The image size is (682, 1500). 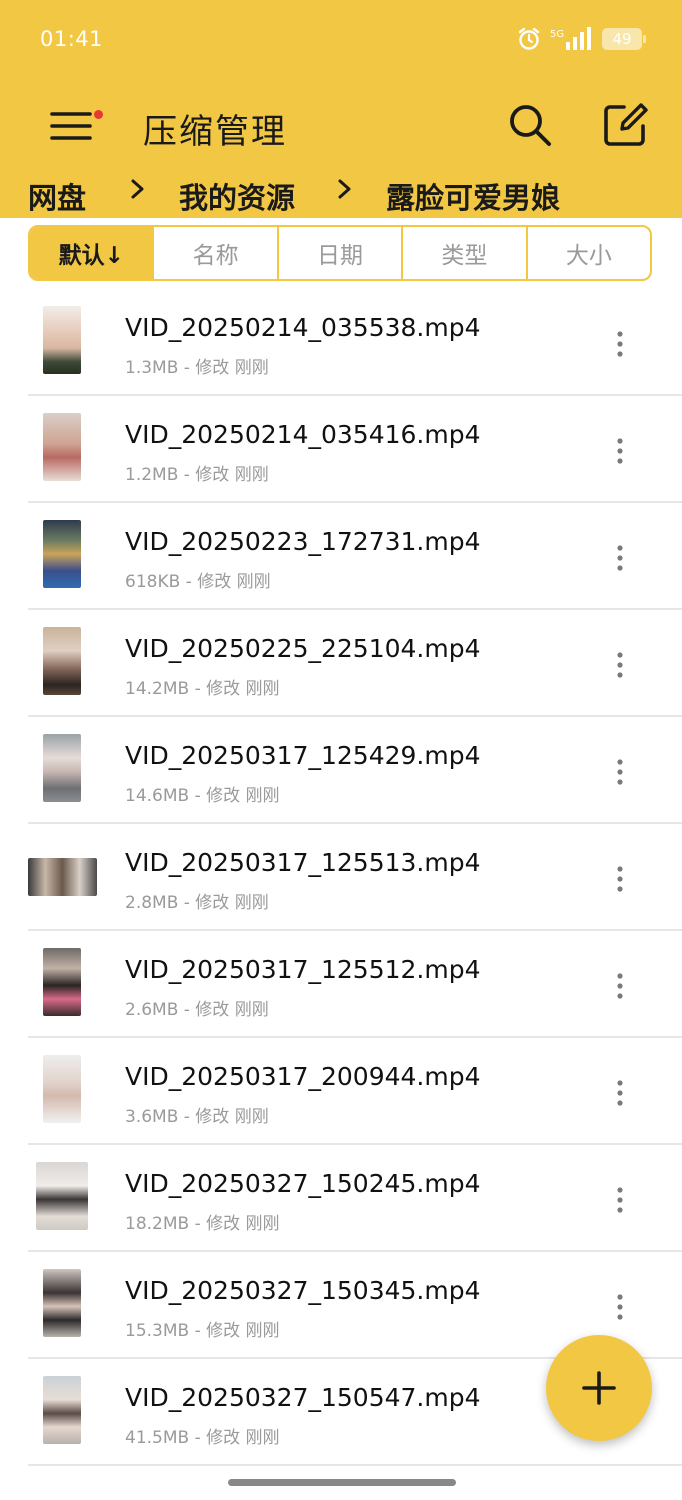 What do you see at coordinates (202, 796) in the screenshot?
I see `file-meta: 14.6MB - 修改 刚刚` at bounding box center [202, 796].